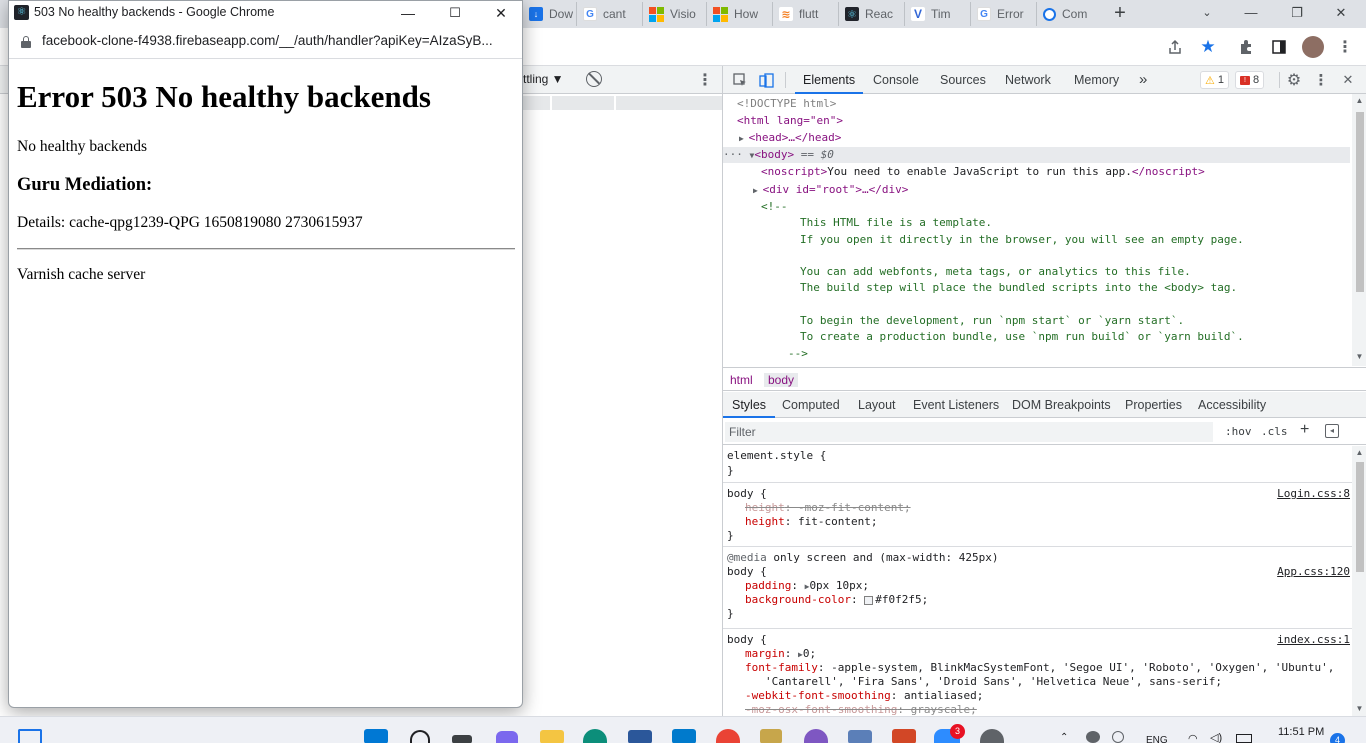  Describe the element at coordinates (781, 380) in the screenshot. I see `breadcrumb-body: body` at that location.